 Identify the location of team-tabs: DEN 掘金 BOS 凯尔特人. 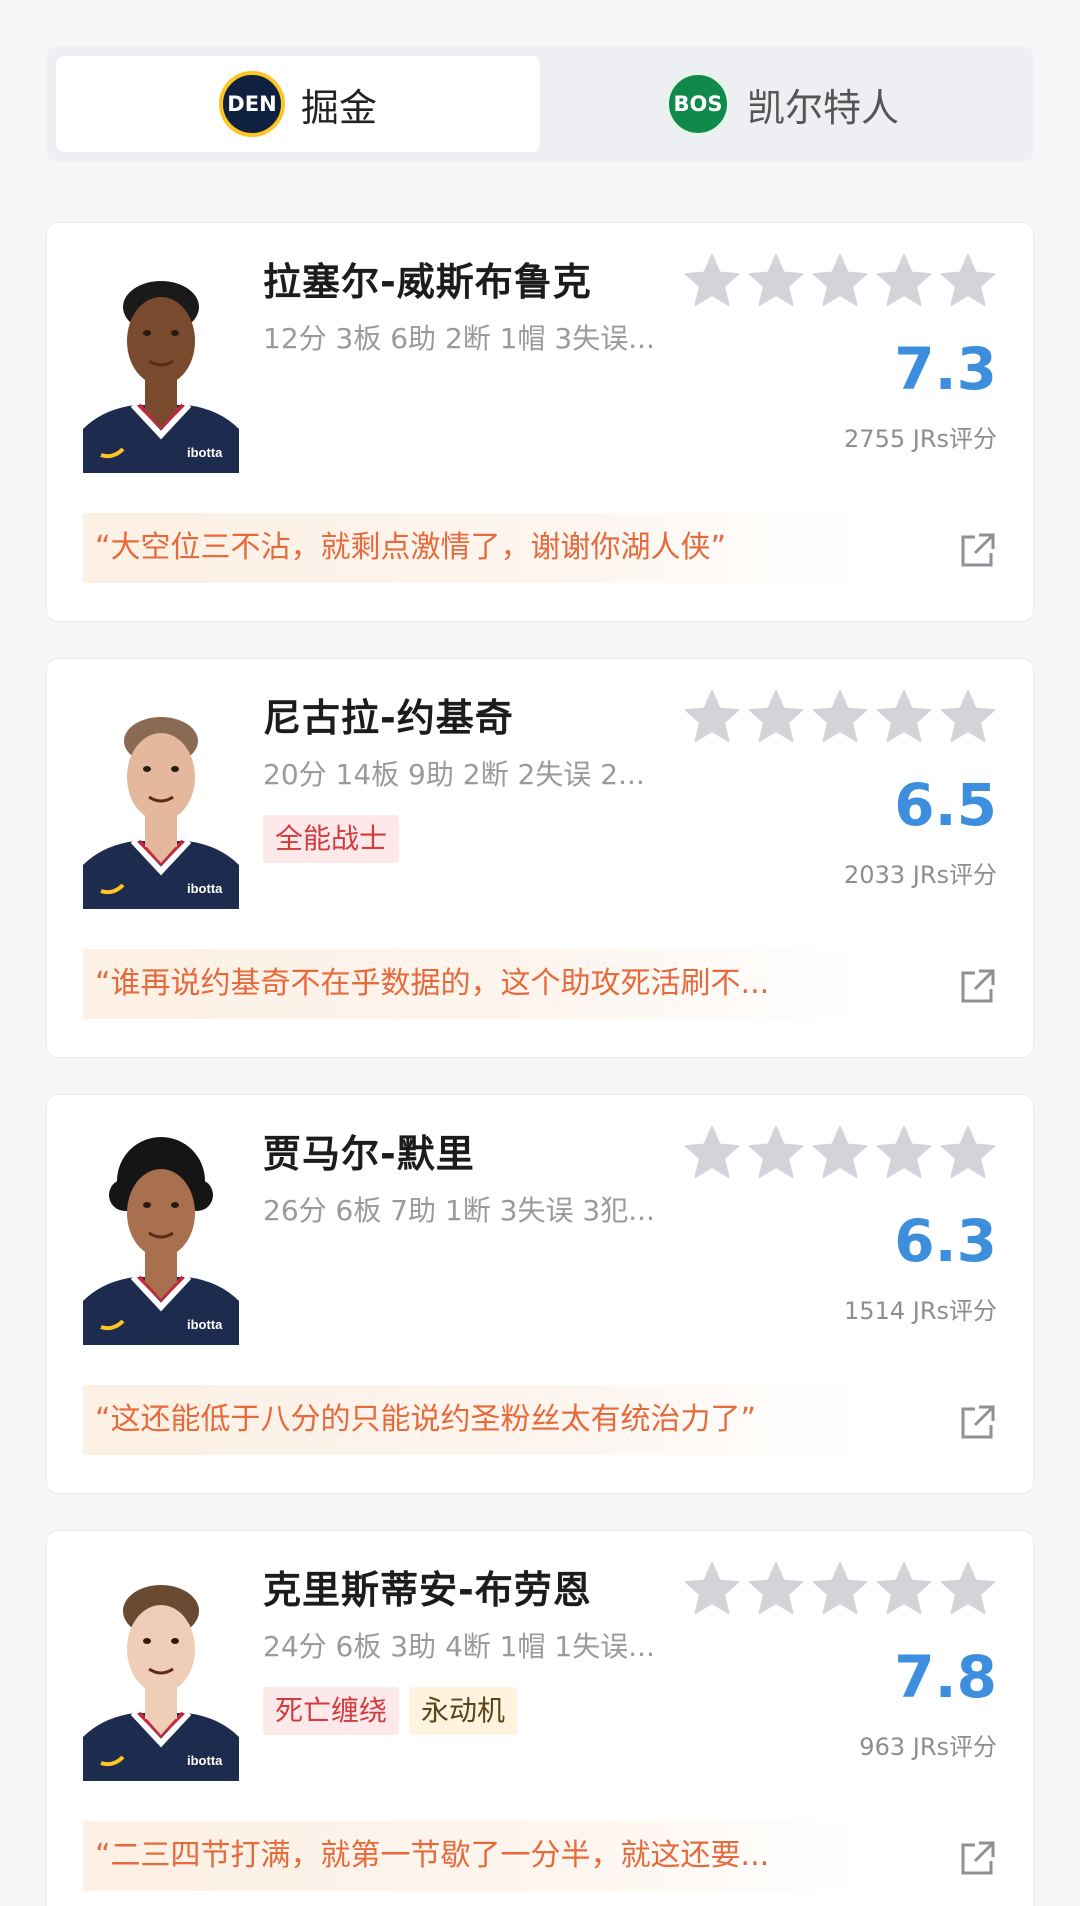
(540, 104).